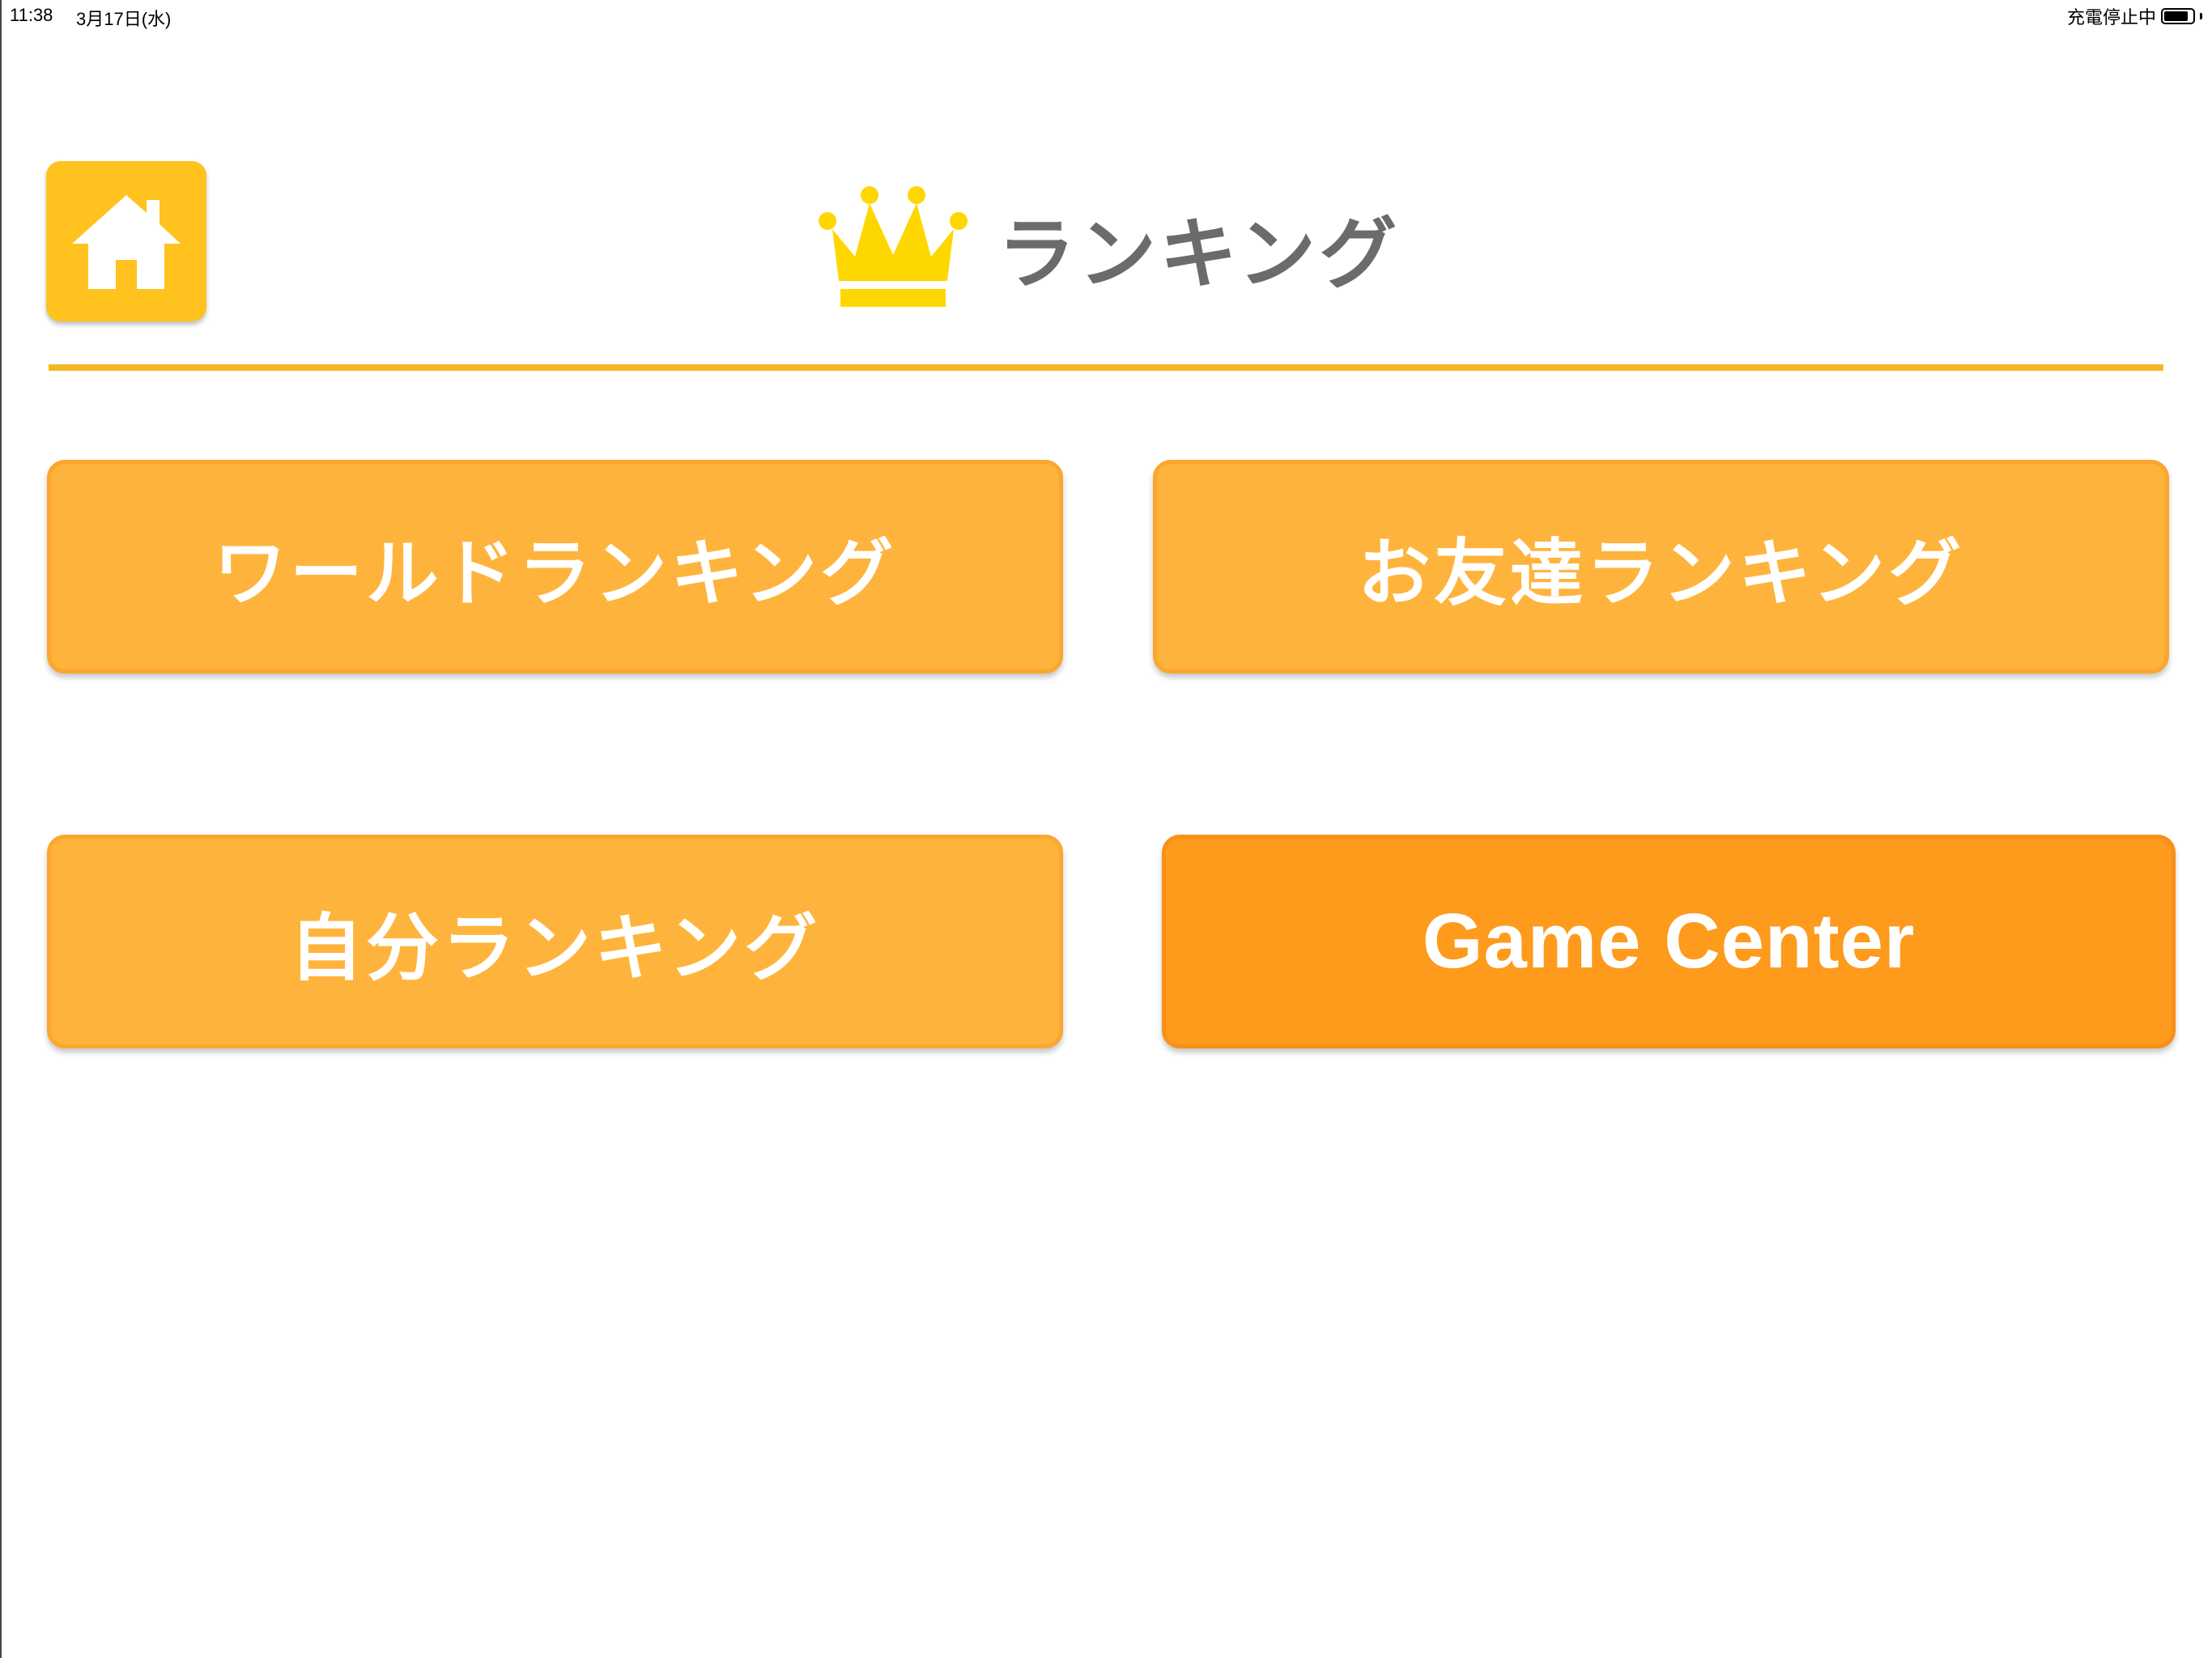 This screenshot has width=2212, height=1658. What do you see at coordinates (893, 246) in the screenshot?
I see `crown-icon` at bounding box center [893, 246].